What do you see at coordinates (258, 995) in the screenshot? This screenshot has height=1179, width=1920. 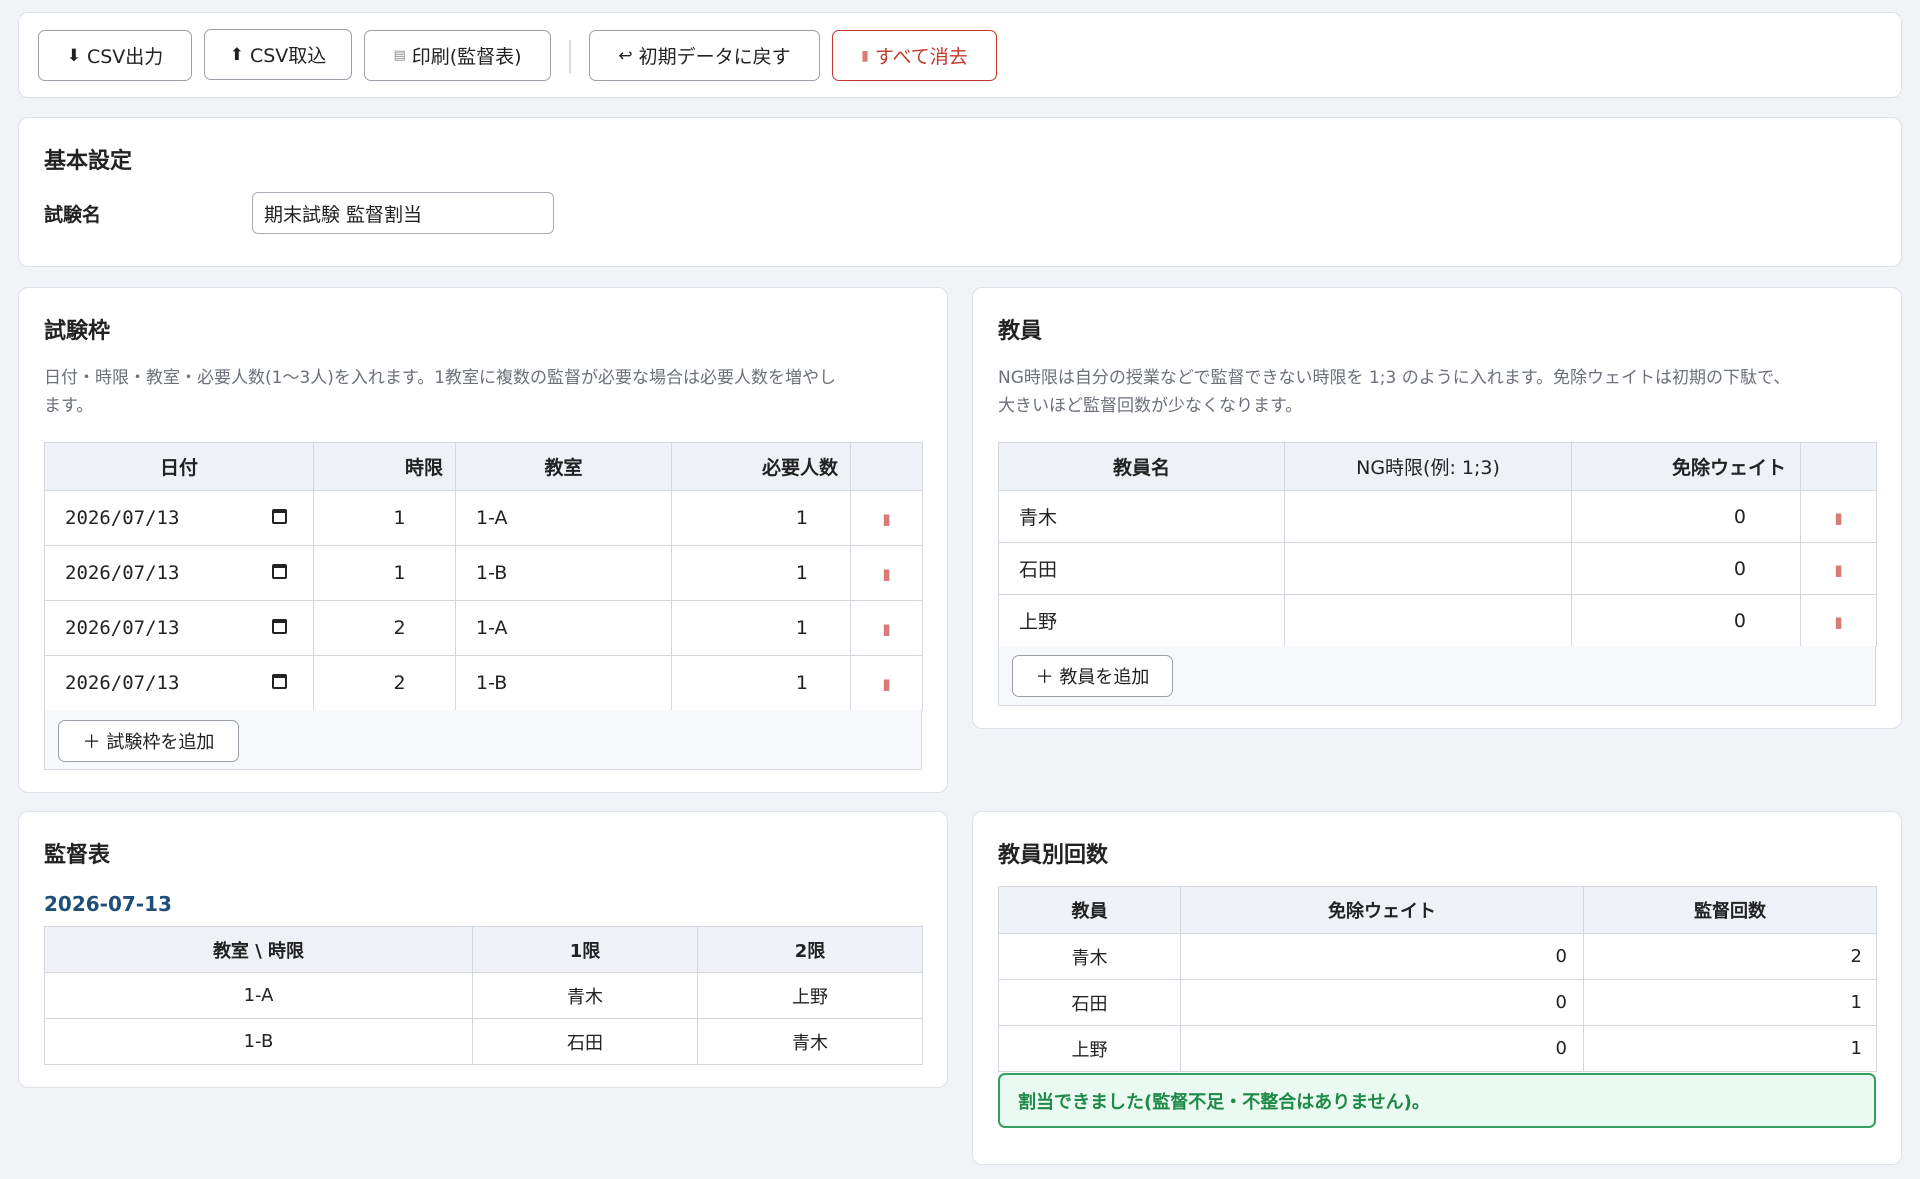 I see `room-cell: 1-A` at bounding box center [258, 995].